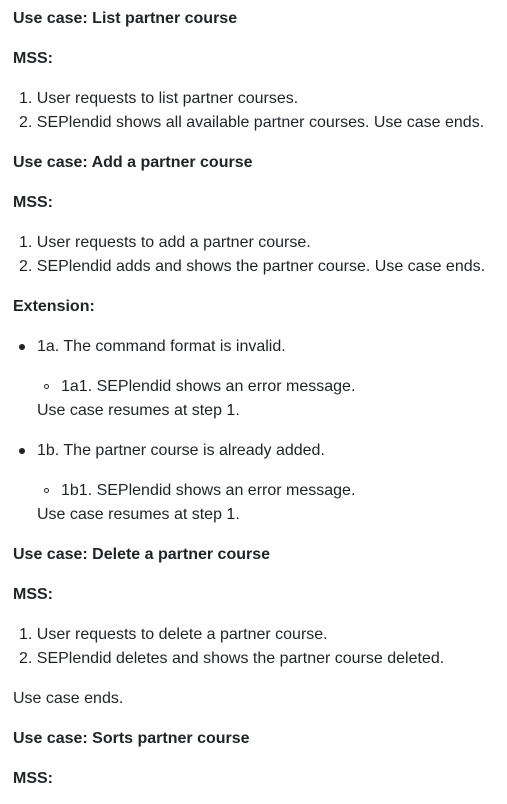 The height and width of the screenshot is (804, 507). I want to click on use-case-heading-list: Use case: List partner course, so click(125, 18).